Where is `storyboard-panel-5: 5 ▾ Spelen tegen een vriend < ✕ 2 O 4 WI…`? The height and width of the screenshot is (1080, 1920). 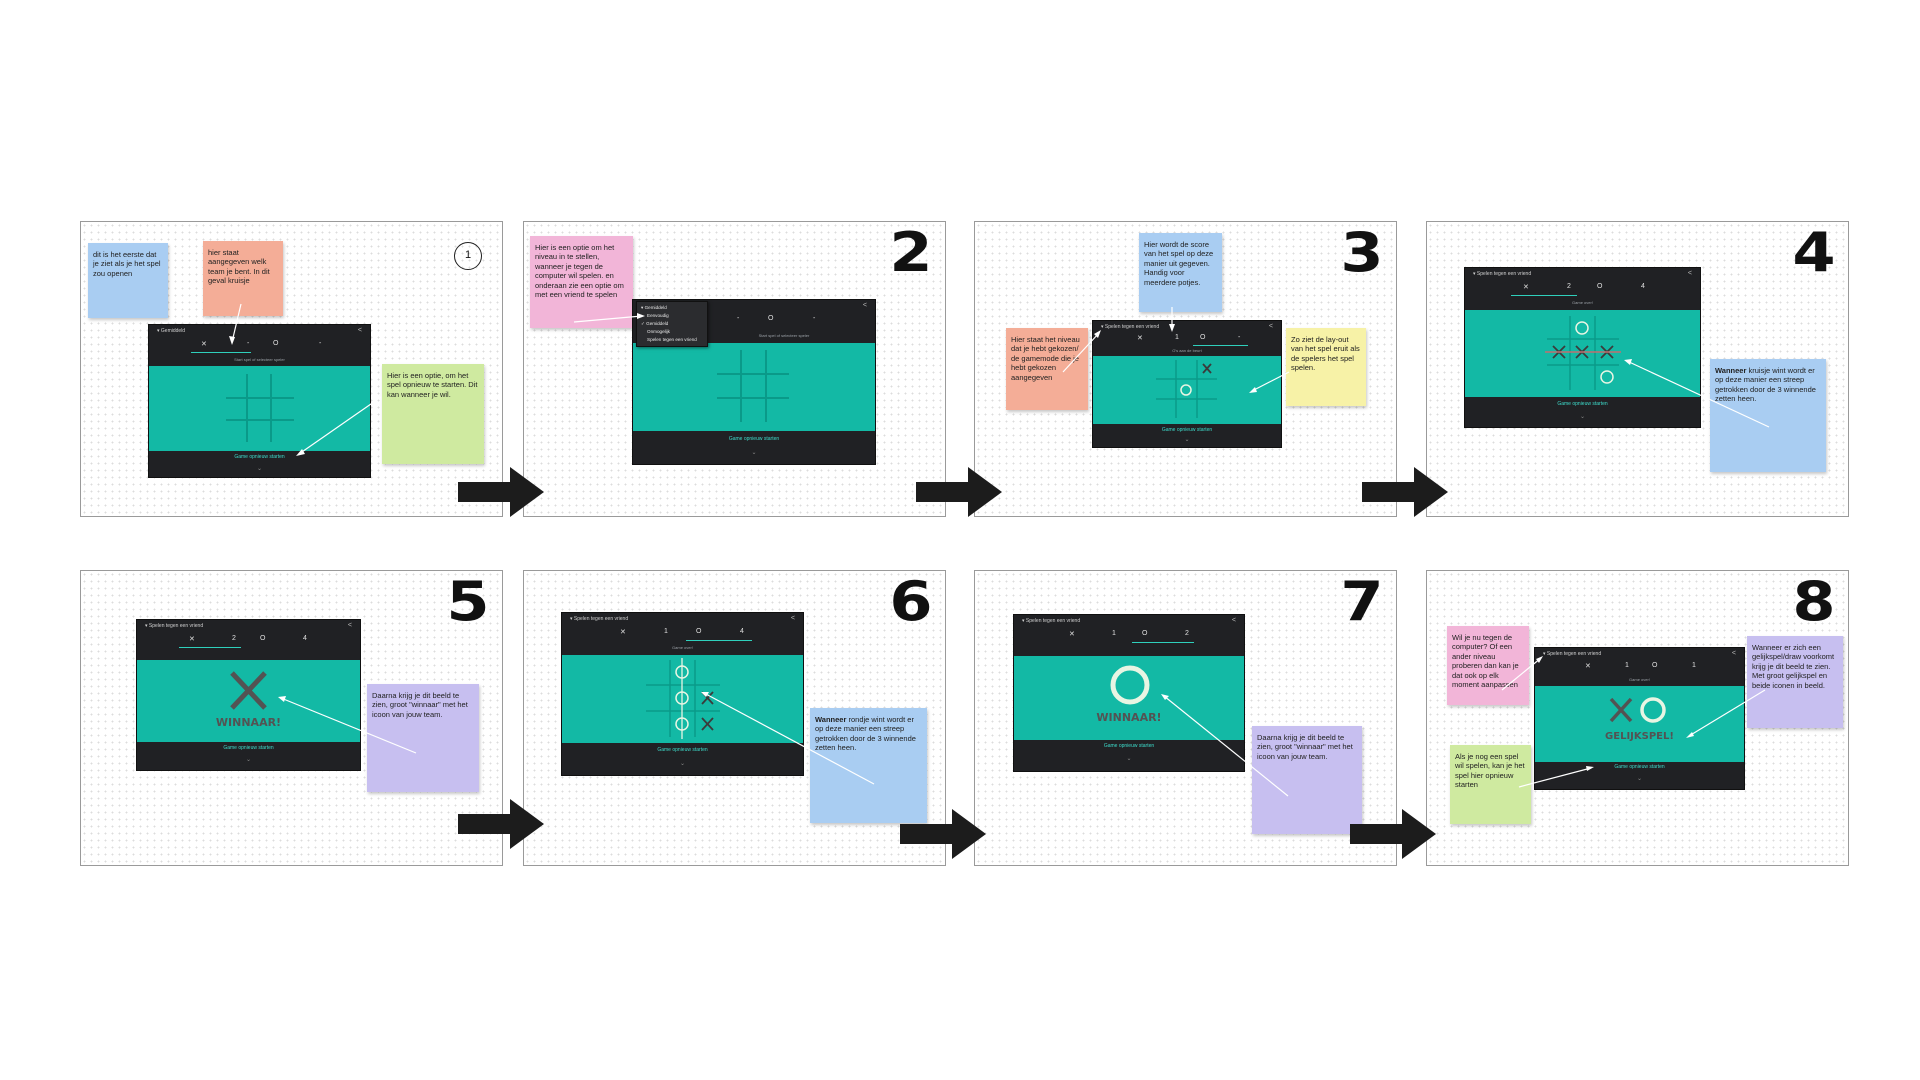 storyboard-panel-5: 5 ▾ Spelen tegen een vriend < ✕ 2 O 4 WI… is located at coordinates (291, 718).